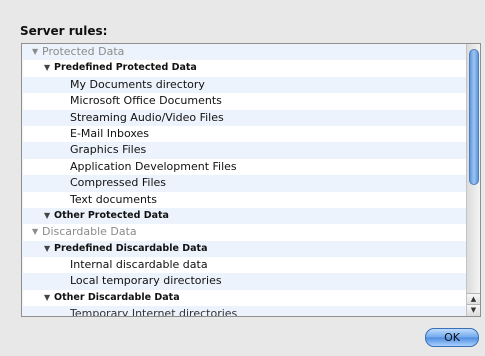  Describe the element at coordinates (154, 312) in the screenshot. I see `tree-row-label: Temporary Internet directories` at that location.